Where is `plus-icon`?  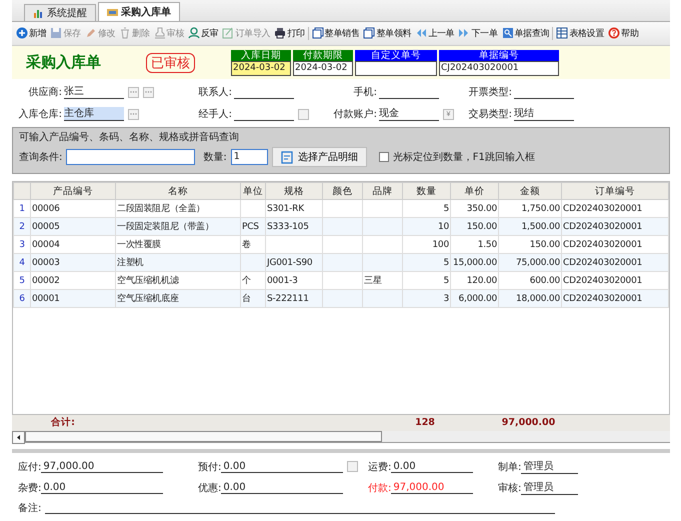 plus-icon is located at coordinates (22, 33).